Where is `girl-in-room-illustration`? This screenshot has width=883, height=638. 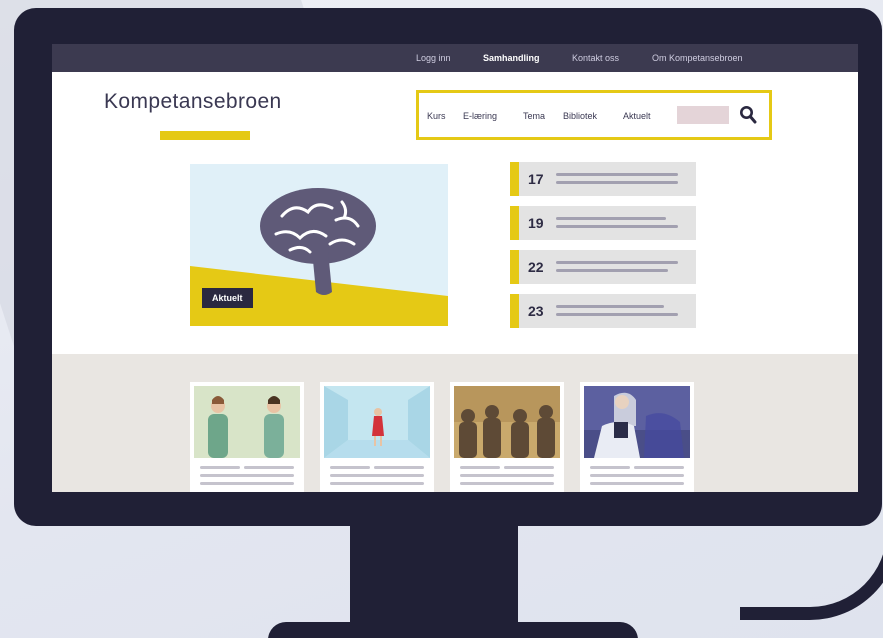
girl-in-room-illustration is located at coordinates (377, 422).